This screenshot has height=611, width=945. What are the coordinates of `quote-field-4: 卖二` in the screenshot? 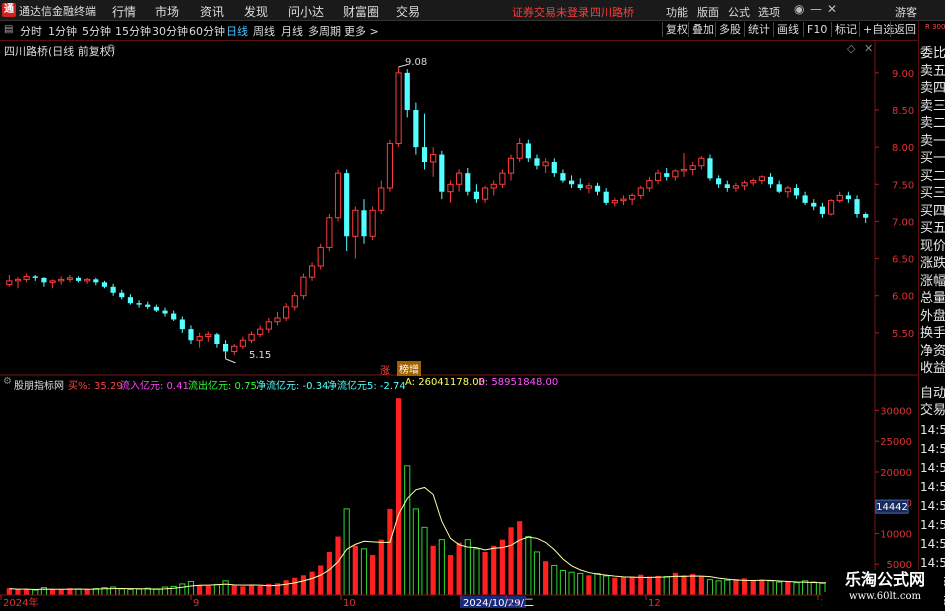 It's located at (932, 123).